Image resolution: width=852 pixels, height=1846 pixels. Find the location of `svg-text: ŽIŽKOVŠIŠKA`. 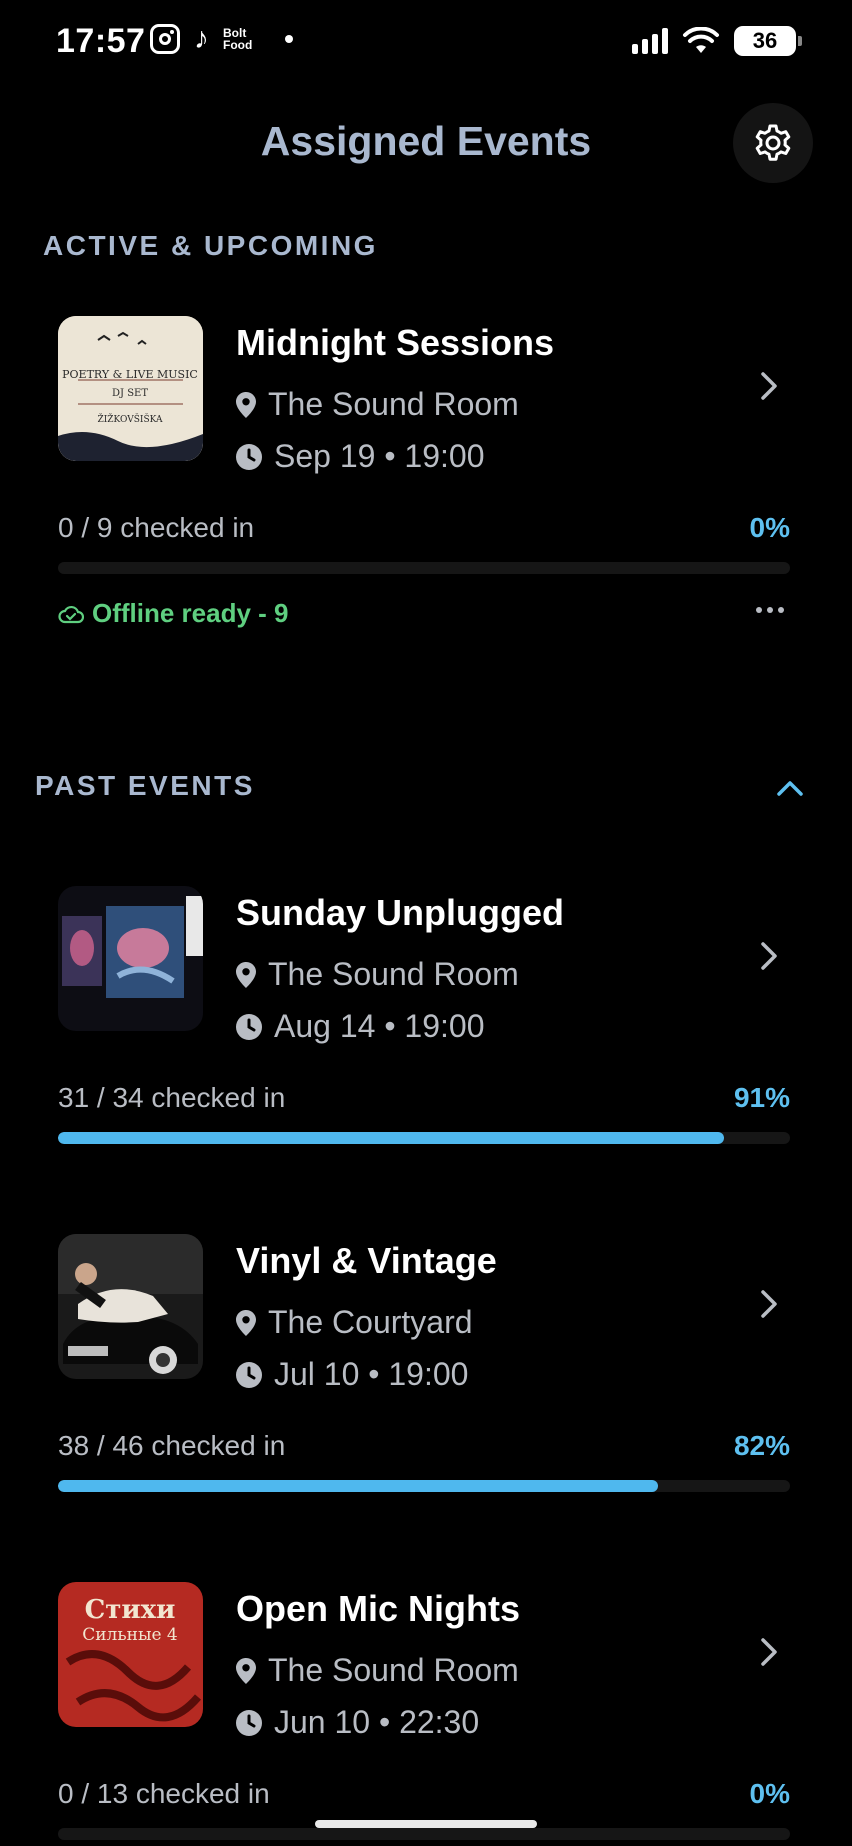

svg-text: ŽIŽKOVŠIŠKA is located at coordinates (130, 419).